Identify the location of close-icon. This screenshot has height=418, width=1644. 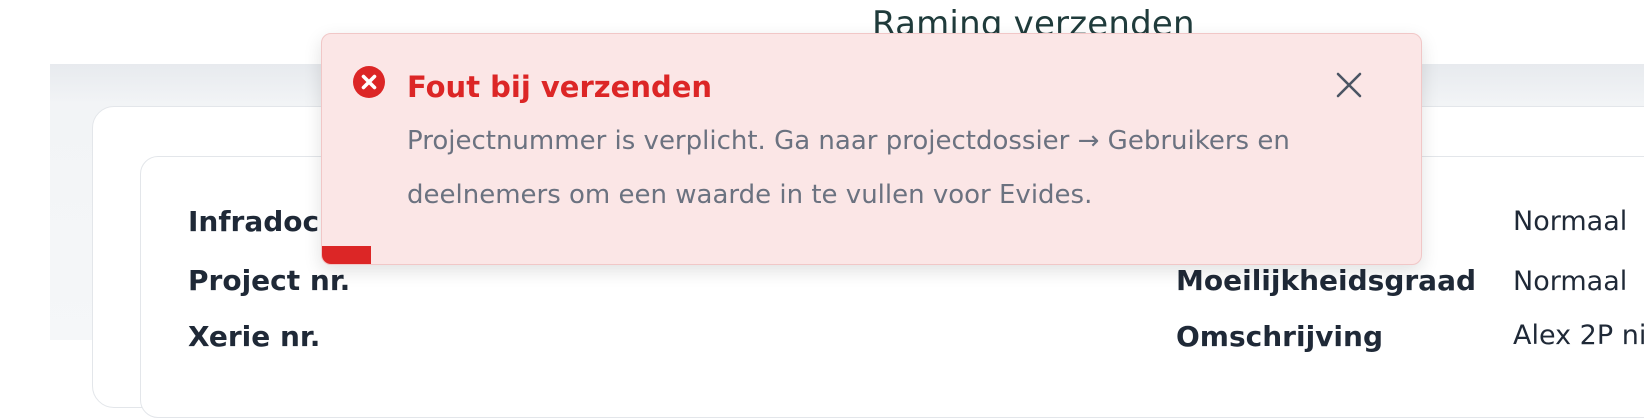
(1349, 85).